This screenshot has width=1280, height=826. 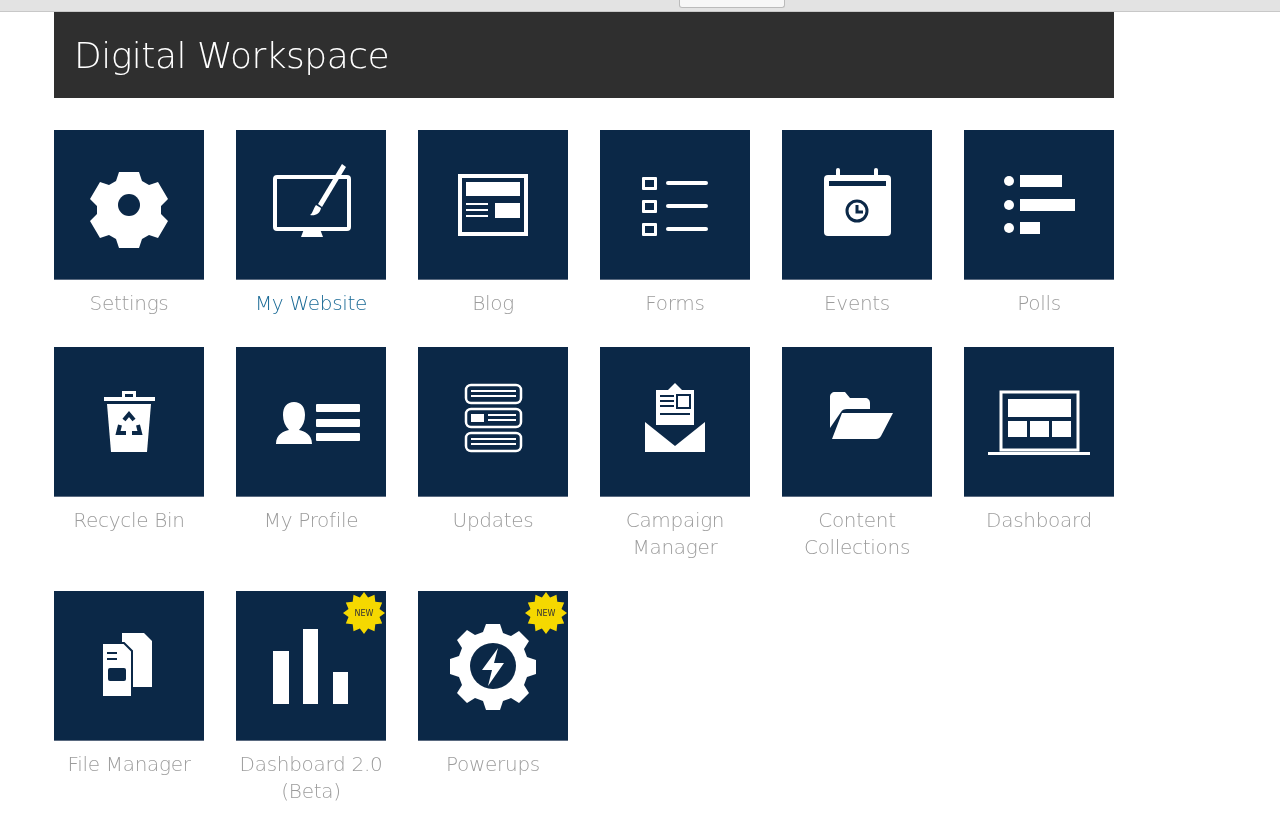 What do you see at coordinates (311, 778) in the screenshot?
I see `tile-label: Dashboard 2.0 (Beta)` at bounding box center [311, 778].